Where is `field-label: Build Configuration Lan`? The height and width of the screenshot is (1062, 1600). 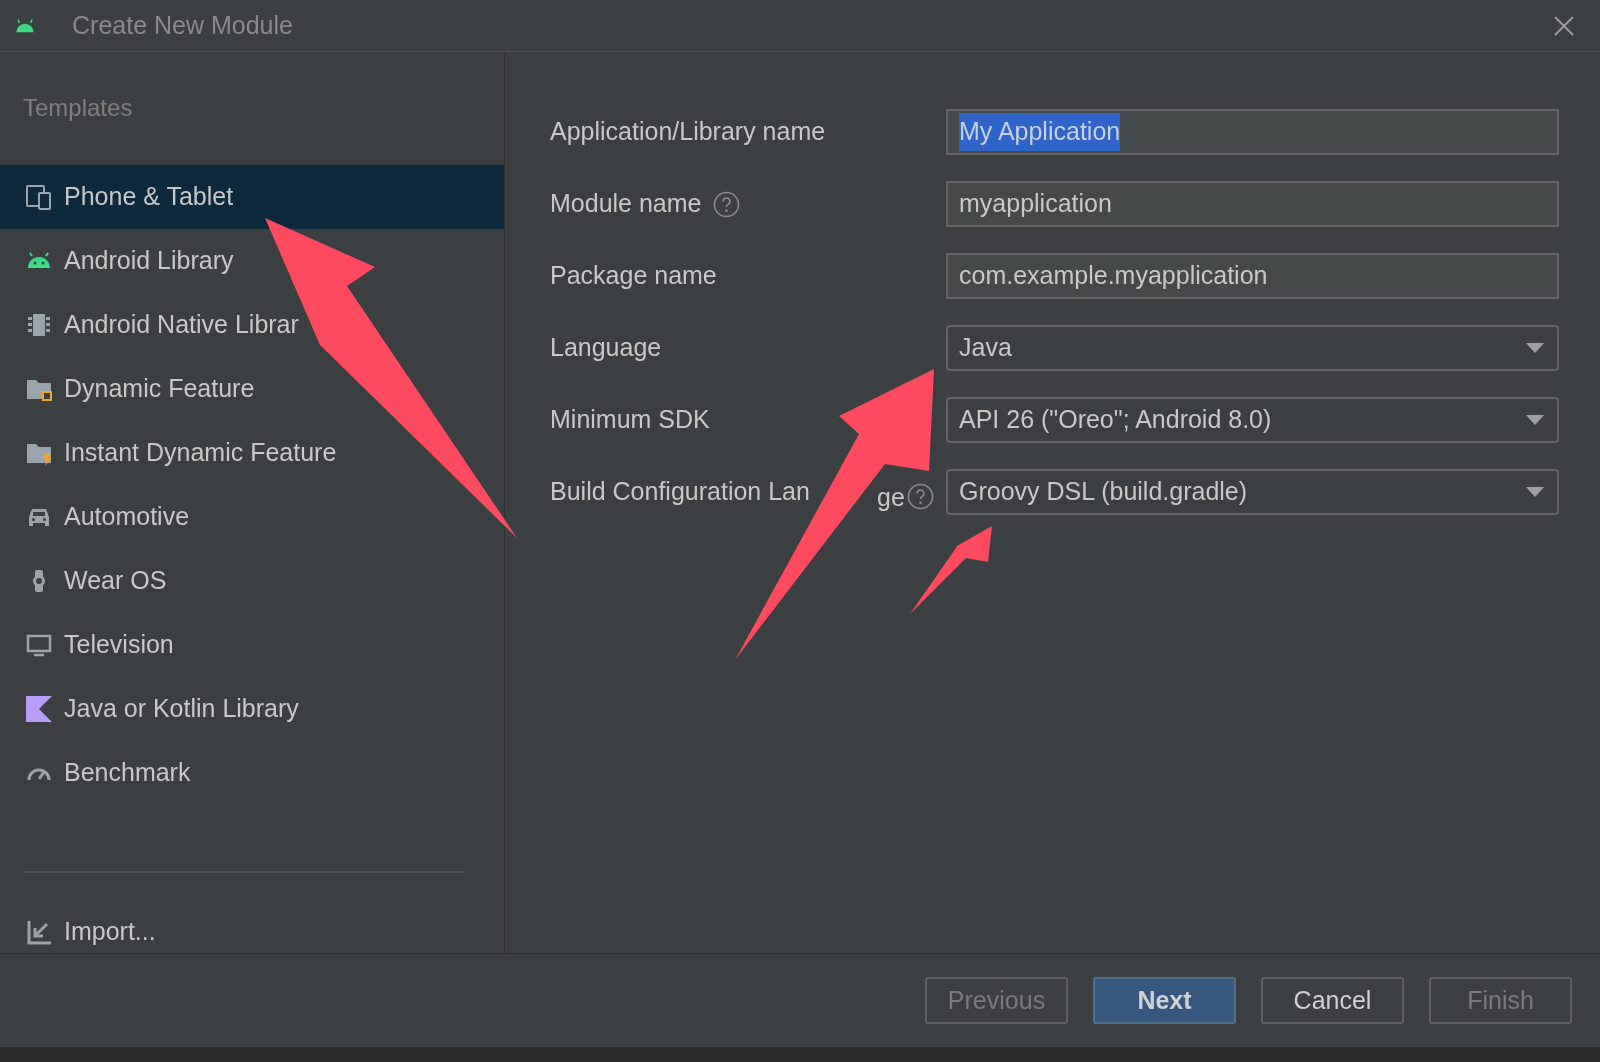
field-label: Build Configuration Lan is located at coordinates (680, 492).